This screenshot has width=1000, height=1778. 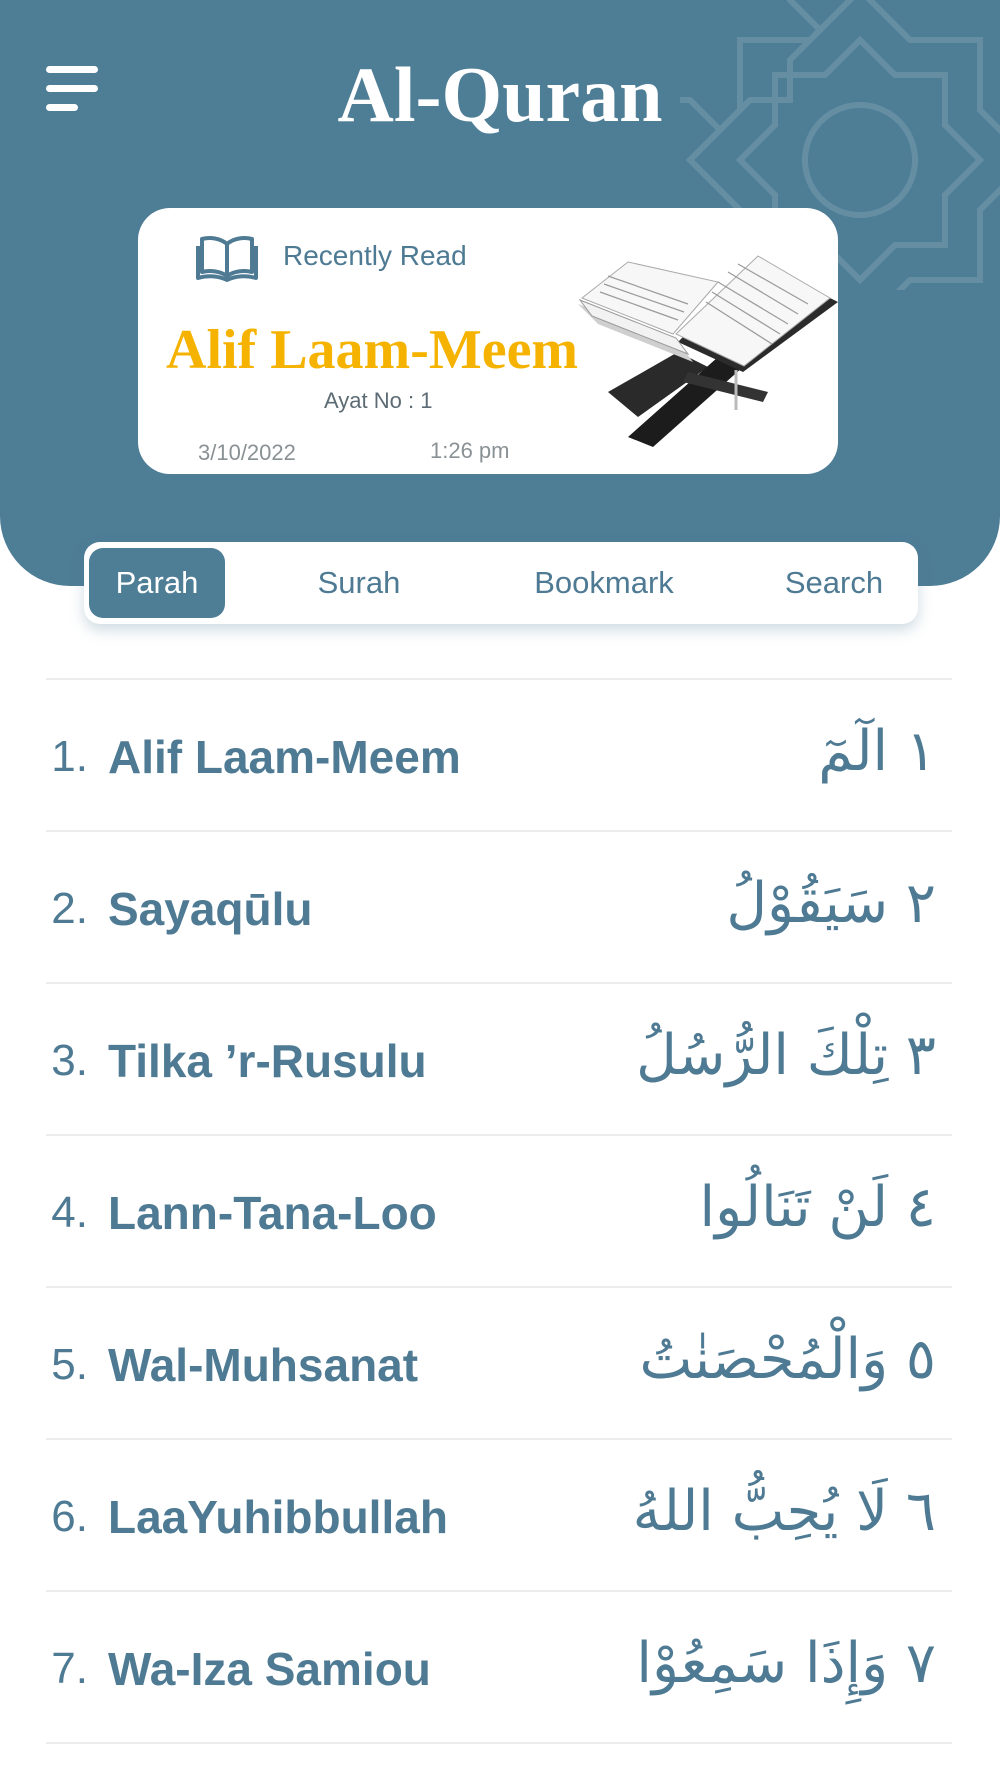 What do you see at coordinates (210, 909) in the screenshot?
I see `parah-name: Sayaqūlu` at bounding box center [210, 909].